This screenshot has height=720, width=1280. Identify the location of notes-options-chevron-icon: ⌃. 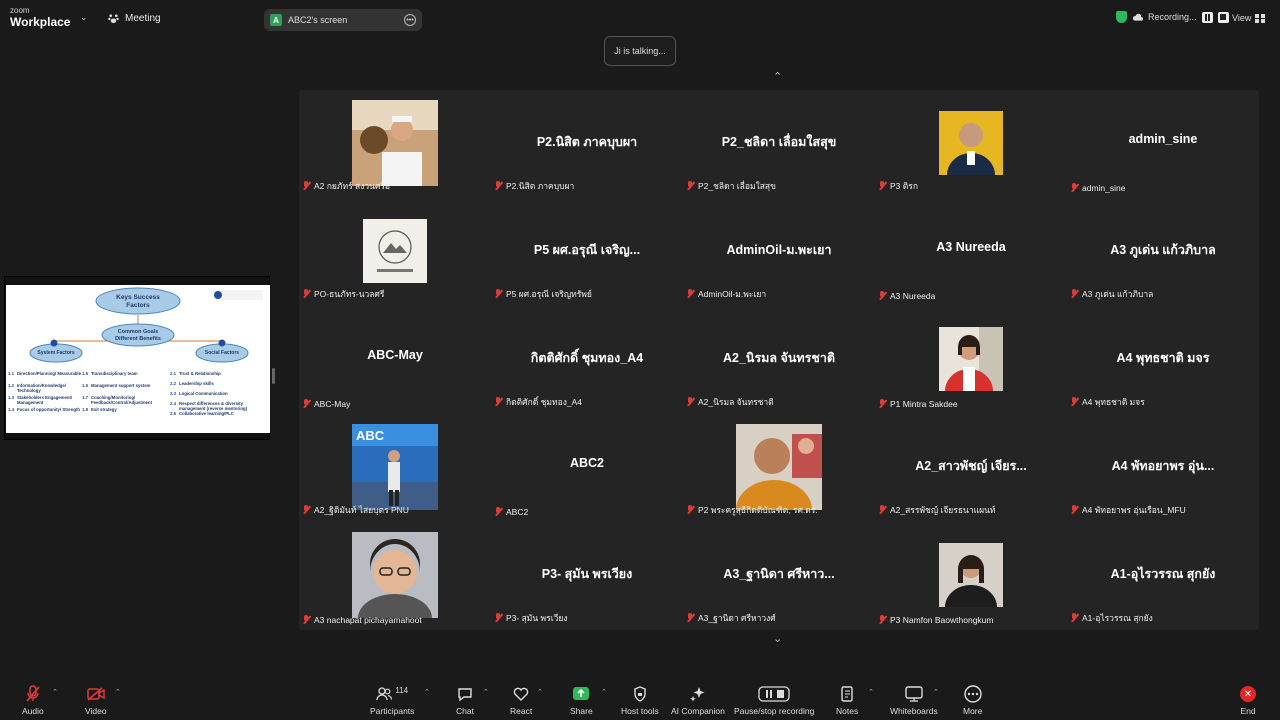
(871, 692).